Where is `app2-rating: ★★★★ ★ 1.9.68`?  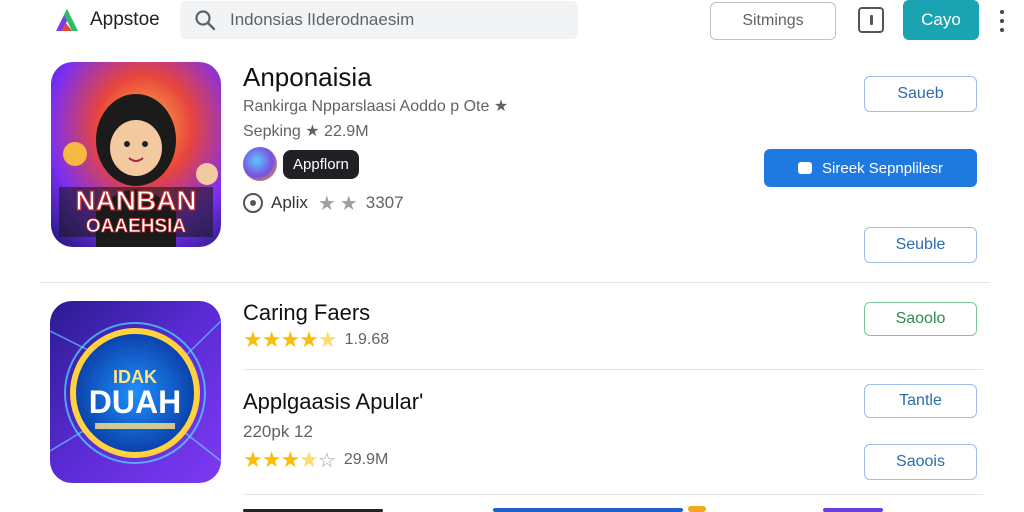
app2-rating: ★★★★ ★ 1.9.68 is located at coordinates (316, 340).